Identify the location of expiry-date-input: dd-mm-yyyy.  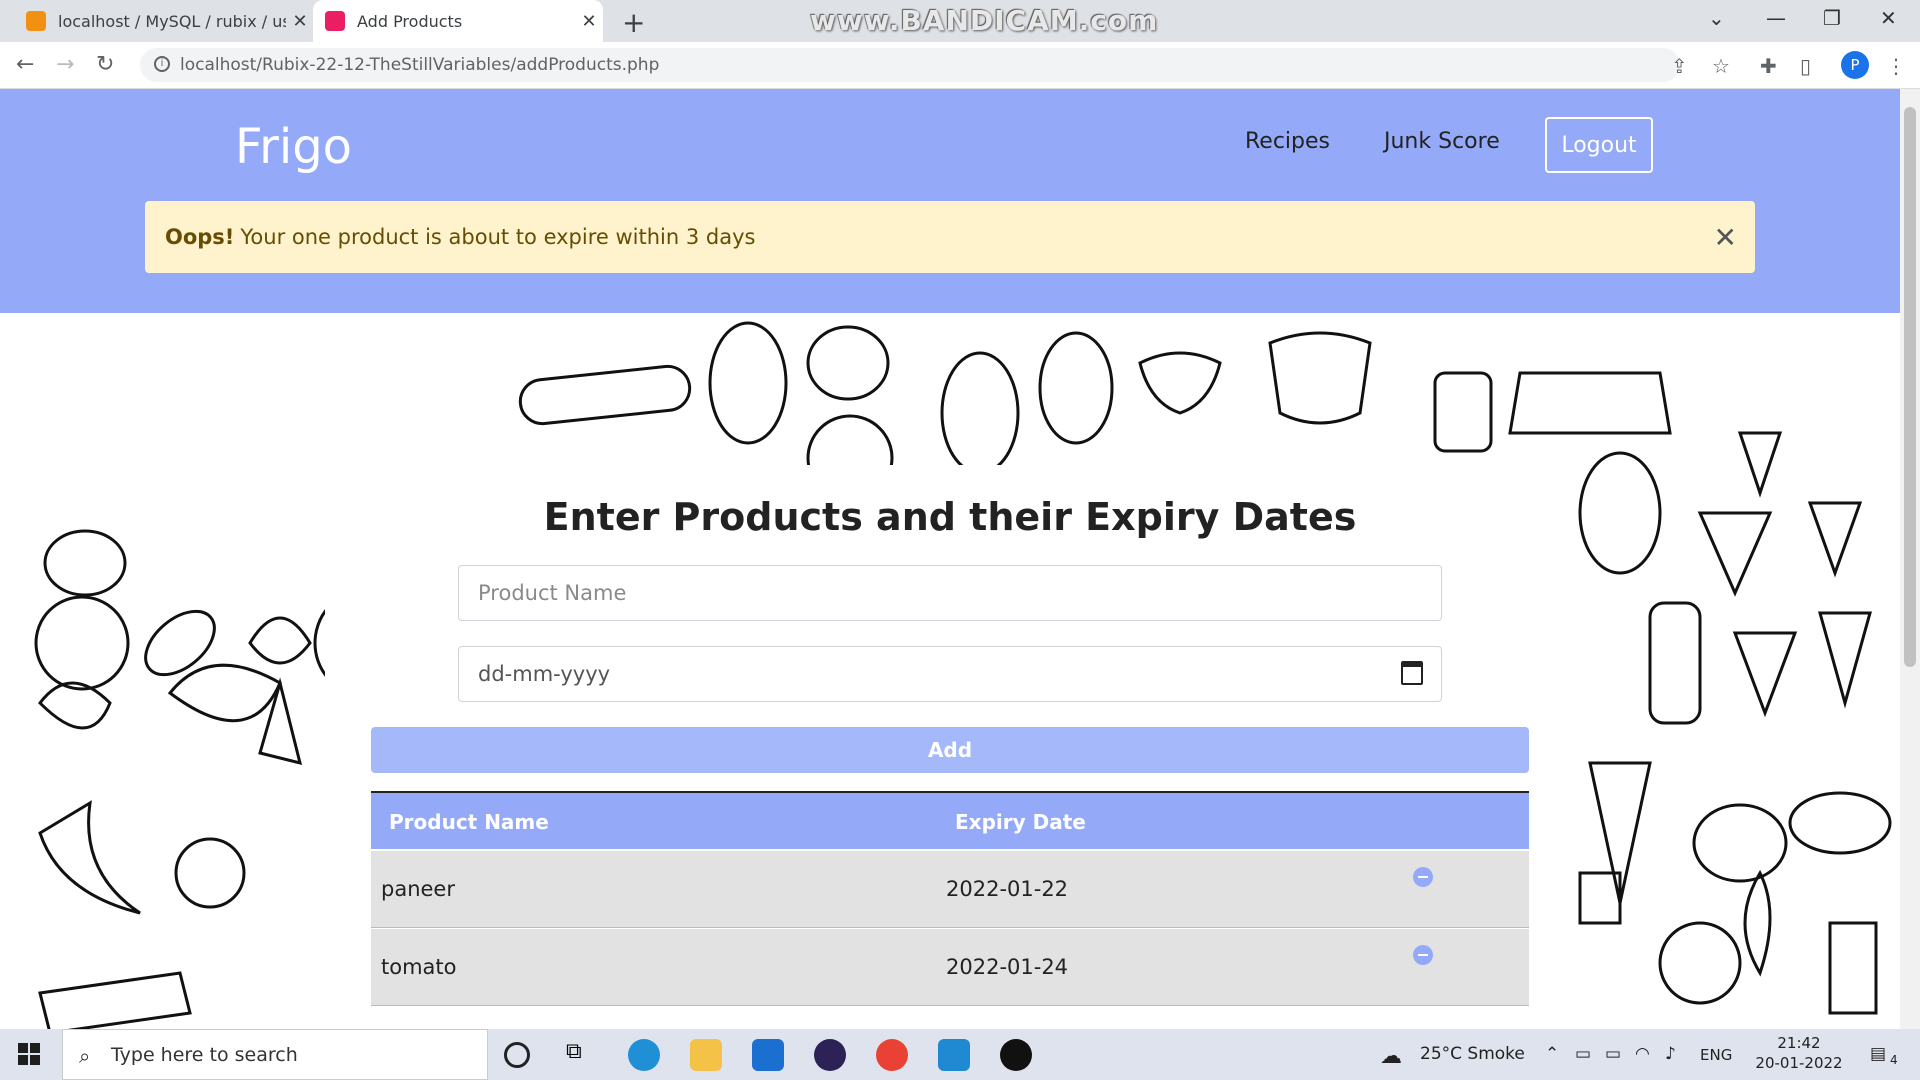
(950, 674).